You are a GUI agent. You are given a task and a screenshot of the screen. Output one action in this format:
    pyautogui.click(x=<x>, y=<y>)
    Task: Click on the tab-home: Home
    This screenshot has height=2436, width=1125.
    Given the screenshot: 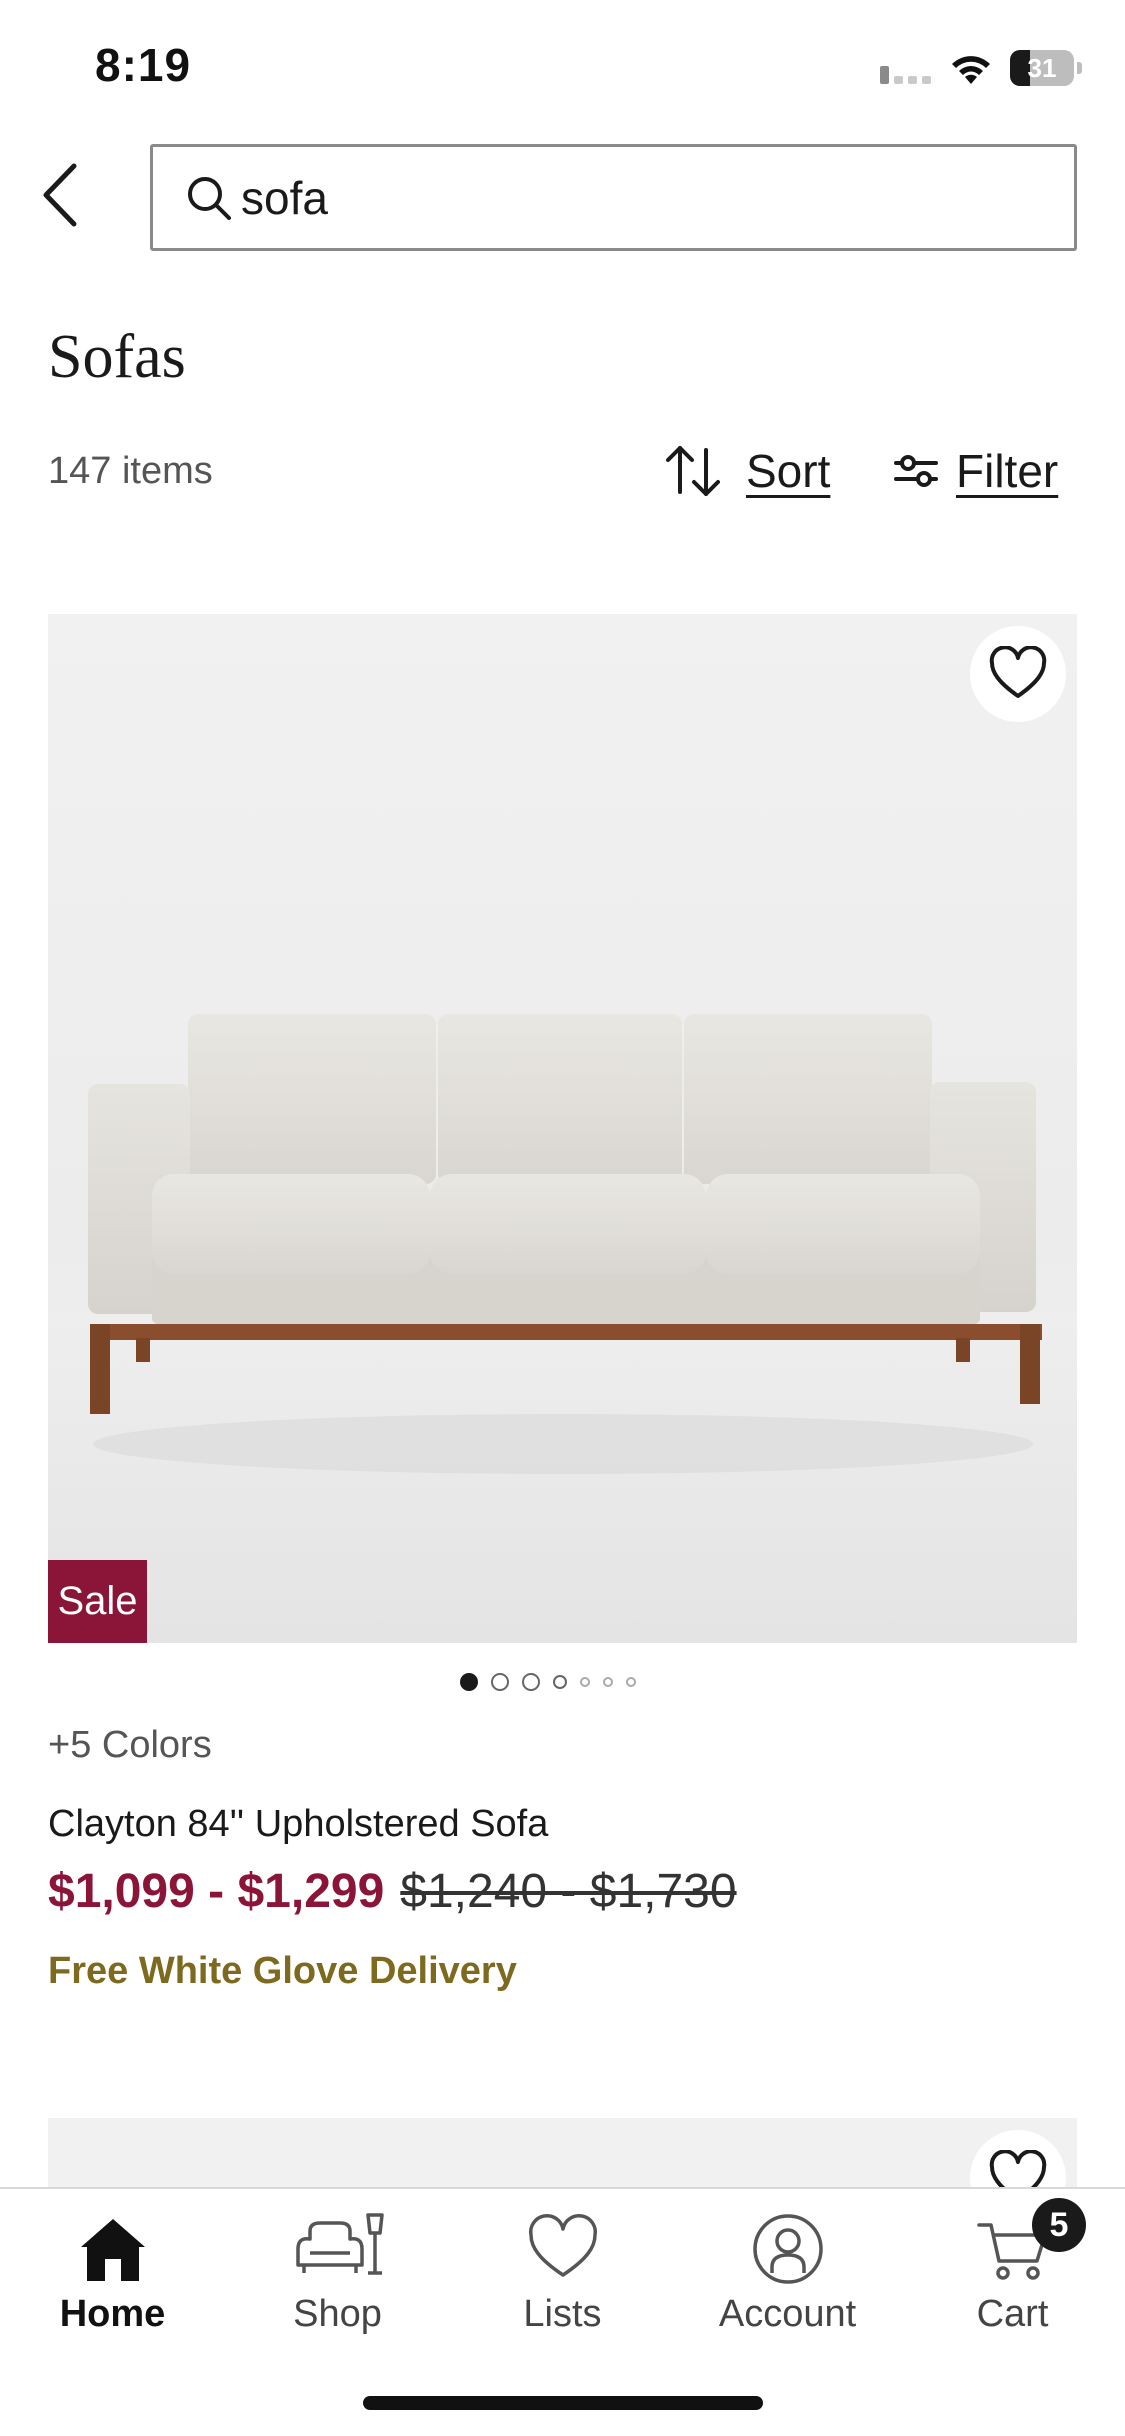 What is the action you would take?
    pyautogui.click(x=112, y=2276)
    